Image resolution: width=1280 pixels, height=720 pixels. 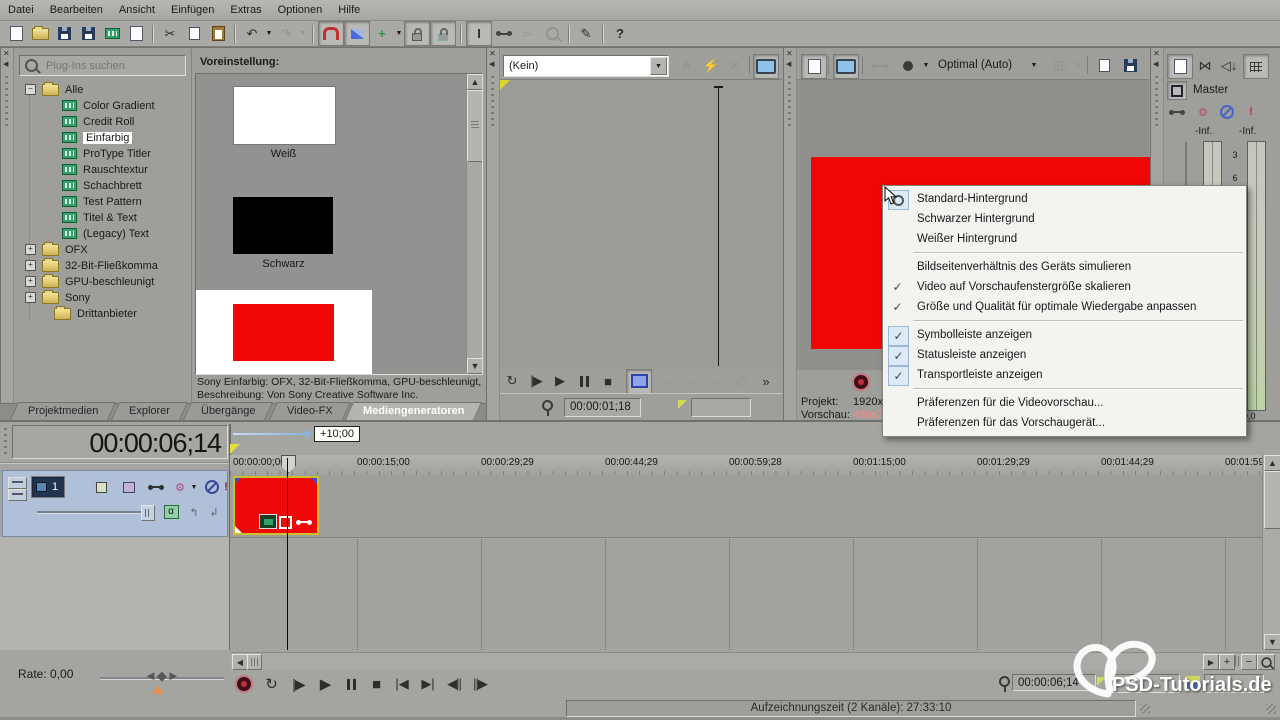 I want to click on record-button, so click(x=861, y=382).